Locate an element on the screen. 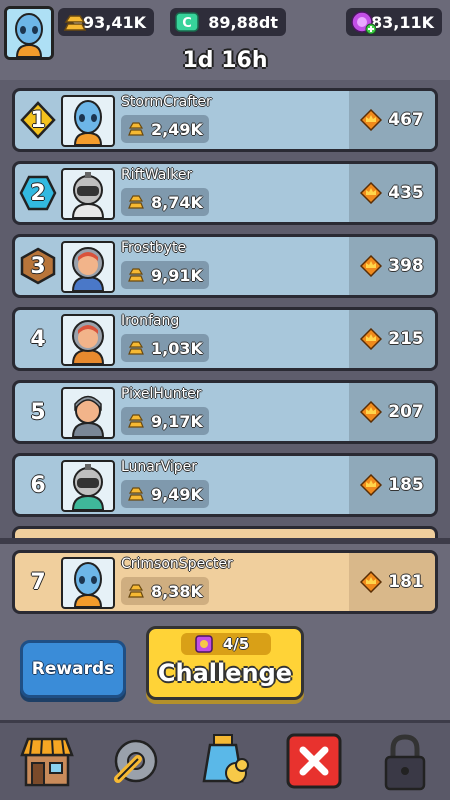 The height and width of the screenshot is (800, 450). player-gold: 9,91K is located at coordinates (165, 275).